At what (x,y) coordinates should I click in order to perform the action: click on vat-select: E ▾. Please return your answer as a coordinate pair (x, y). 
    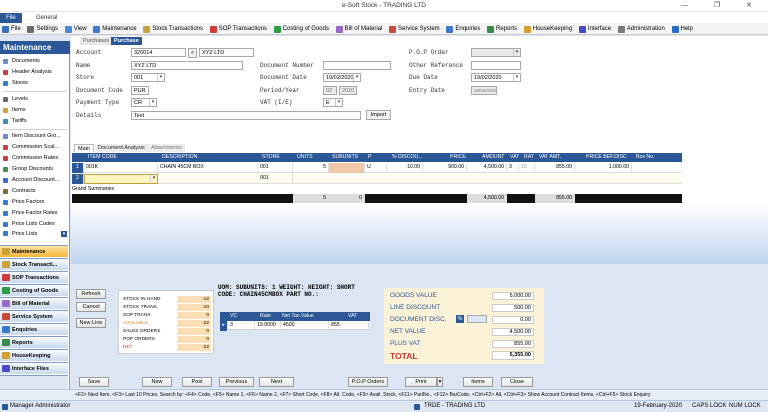
    Looking at the image, I should click on (333, 102).